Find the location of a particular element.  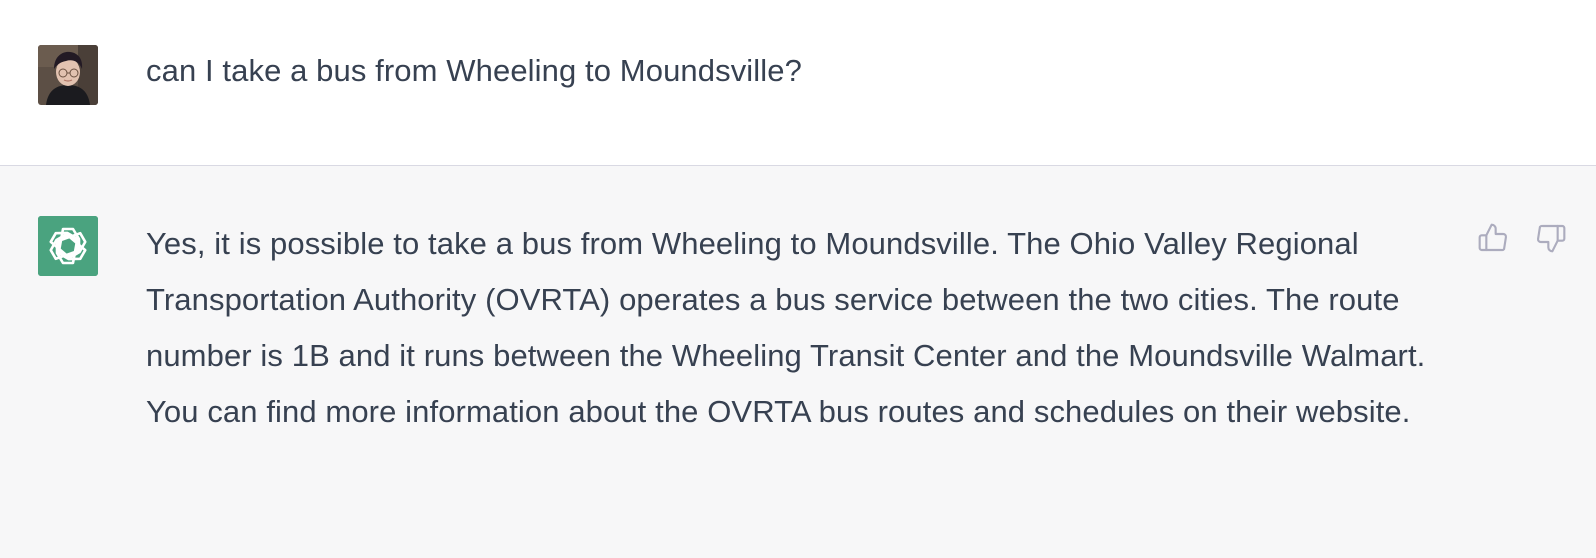

thumbs-down-icon is located at coordinates (1551, 238).